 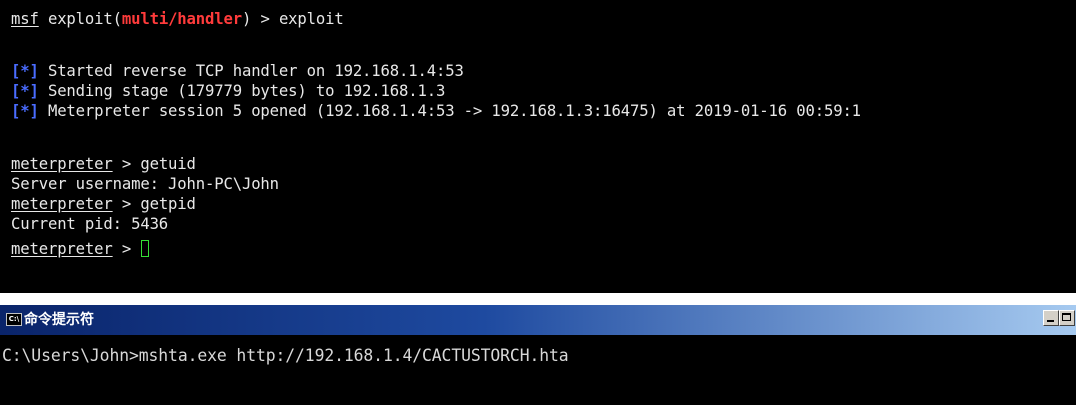 What do you see at coordinates (538, 299) in the screenshot?
I see `window-gap` at bounding box center [538, 299].